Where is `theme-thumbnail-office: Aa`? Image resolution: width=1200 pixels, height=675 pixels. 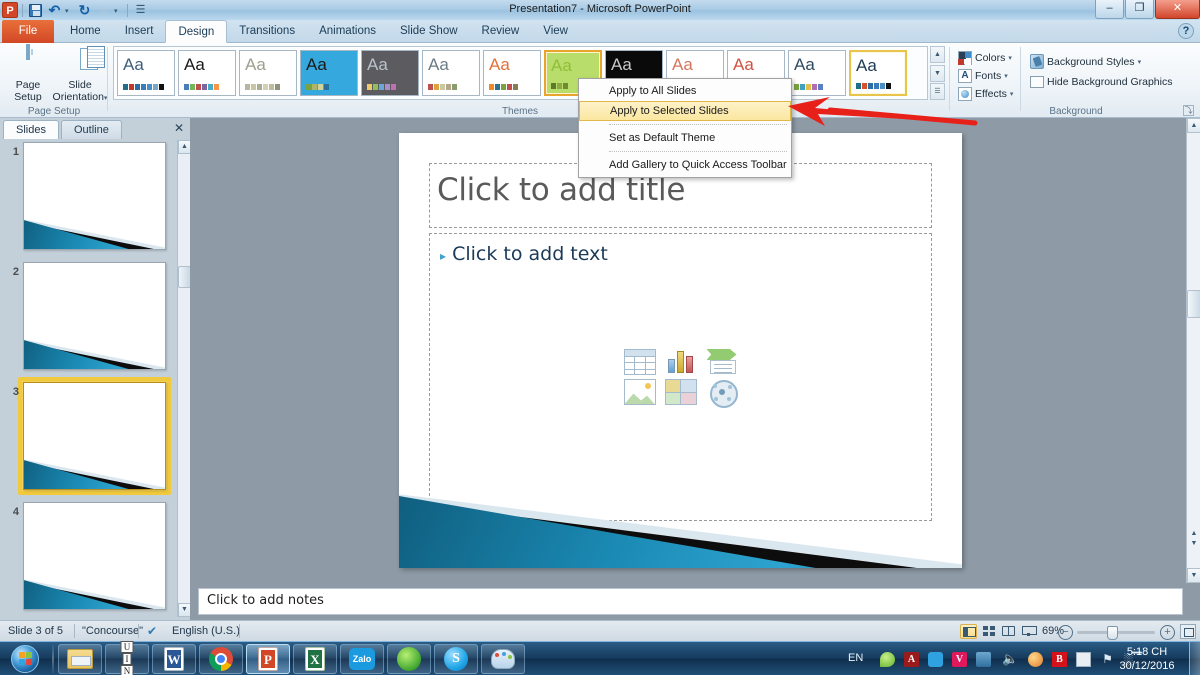 theme-thumbnail-office: Aa is located at coordinates (146, 73).